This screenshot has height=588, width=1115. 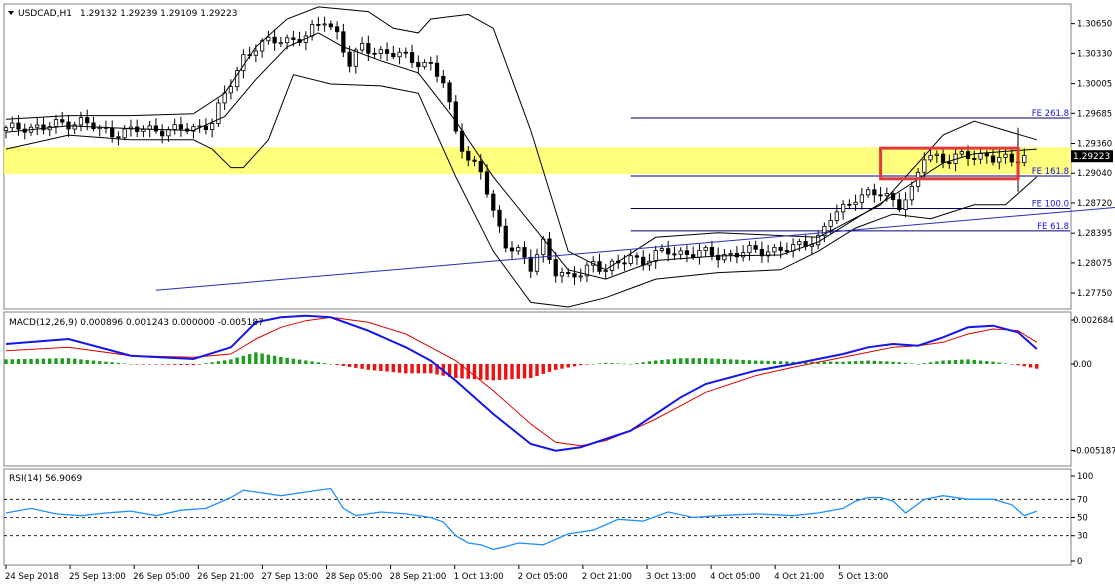 What do you see at coordinates (1094, 25) in the screenshot?
I see `price-tick-label: 1.30650` at bounding box center [1094, 25].